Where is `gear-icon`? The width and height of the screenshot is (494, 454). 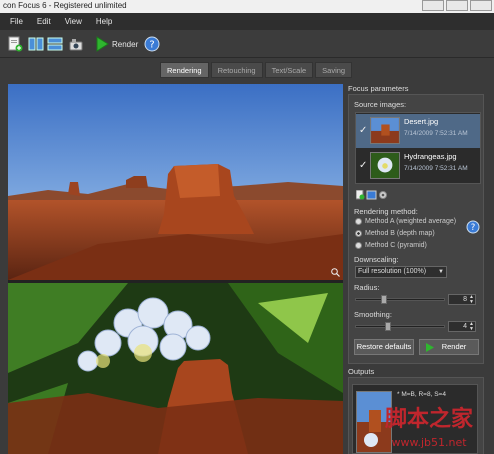
gear-icon is located at coordinates (383, 195).